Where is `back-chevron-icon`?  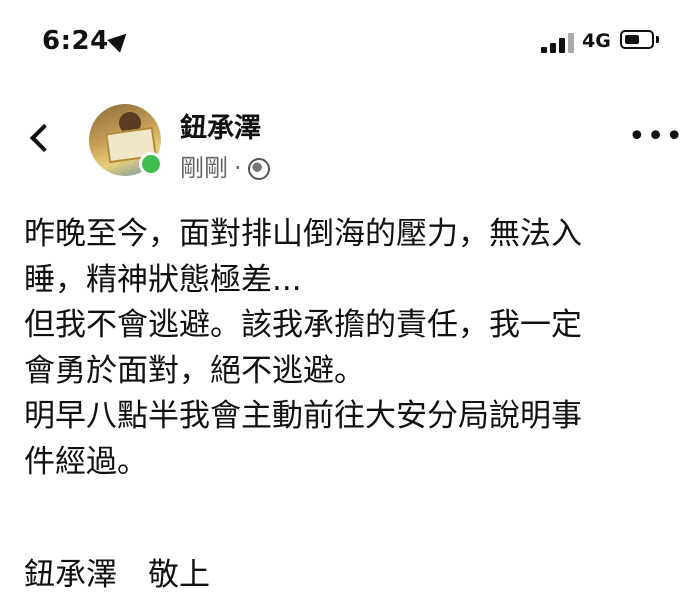
back-chevron-icon is located at coordinates (44, 138).